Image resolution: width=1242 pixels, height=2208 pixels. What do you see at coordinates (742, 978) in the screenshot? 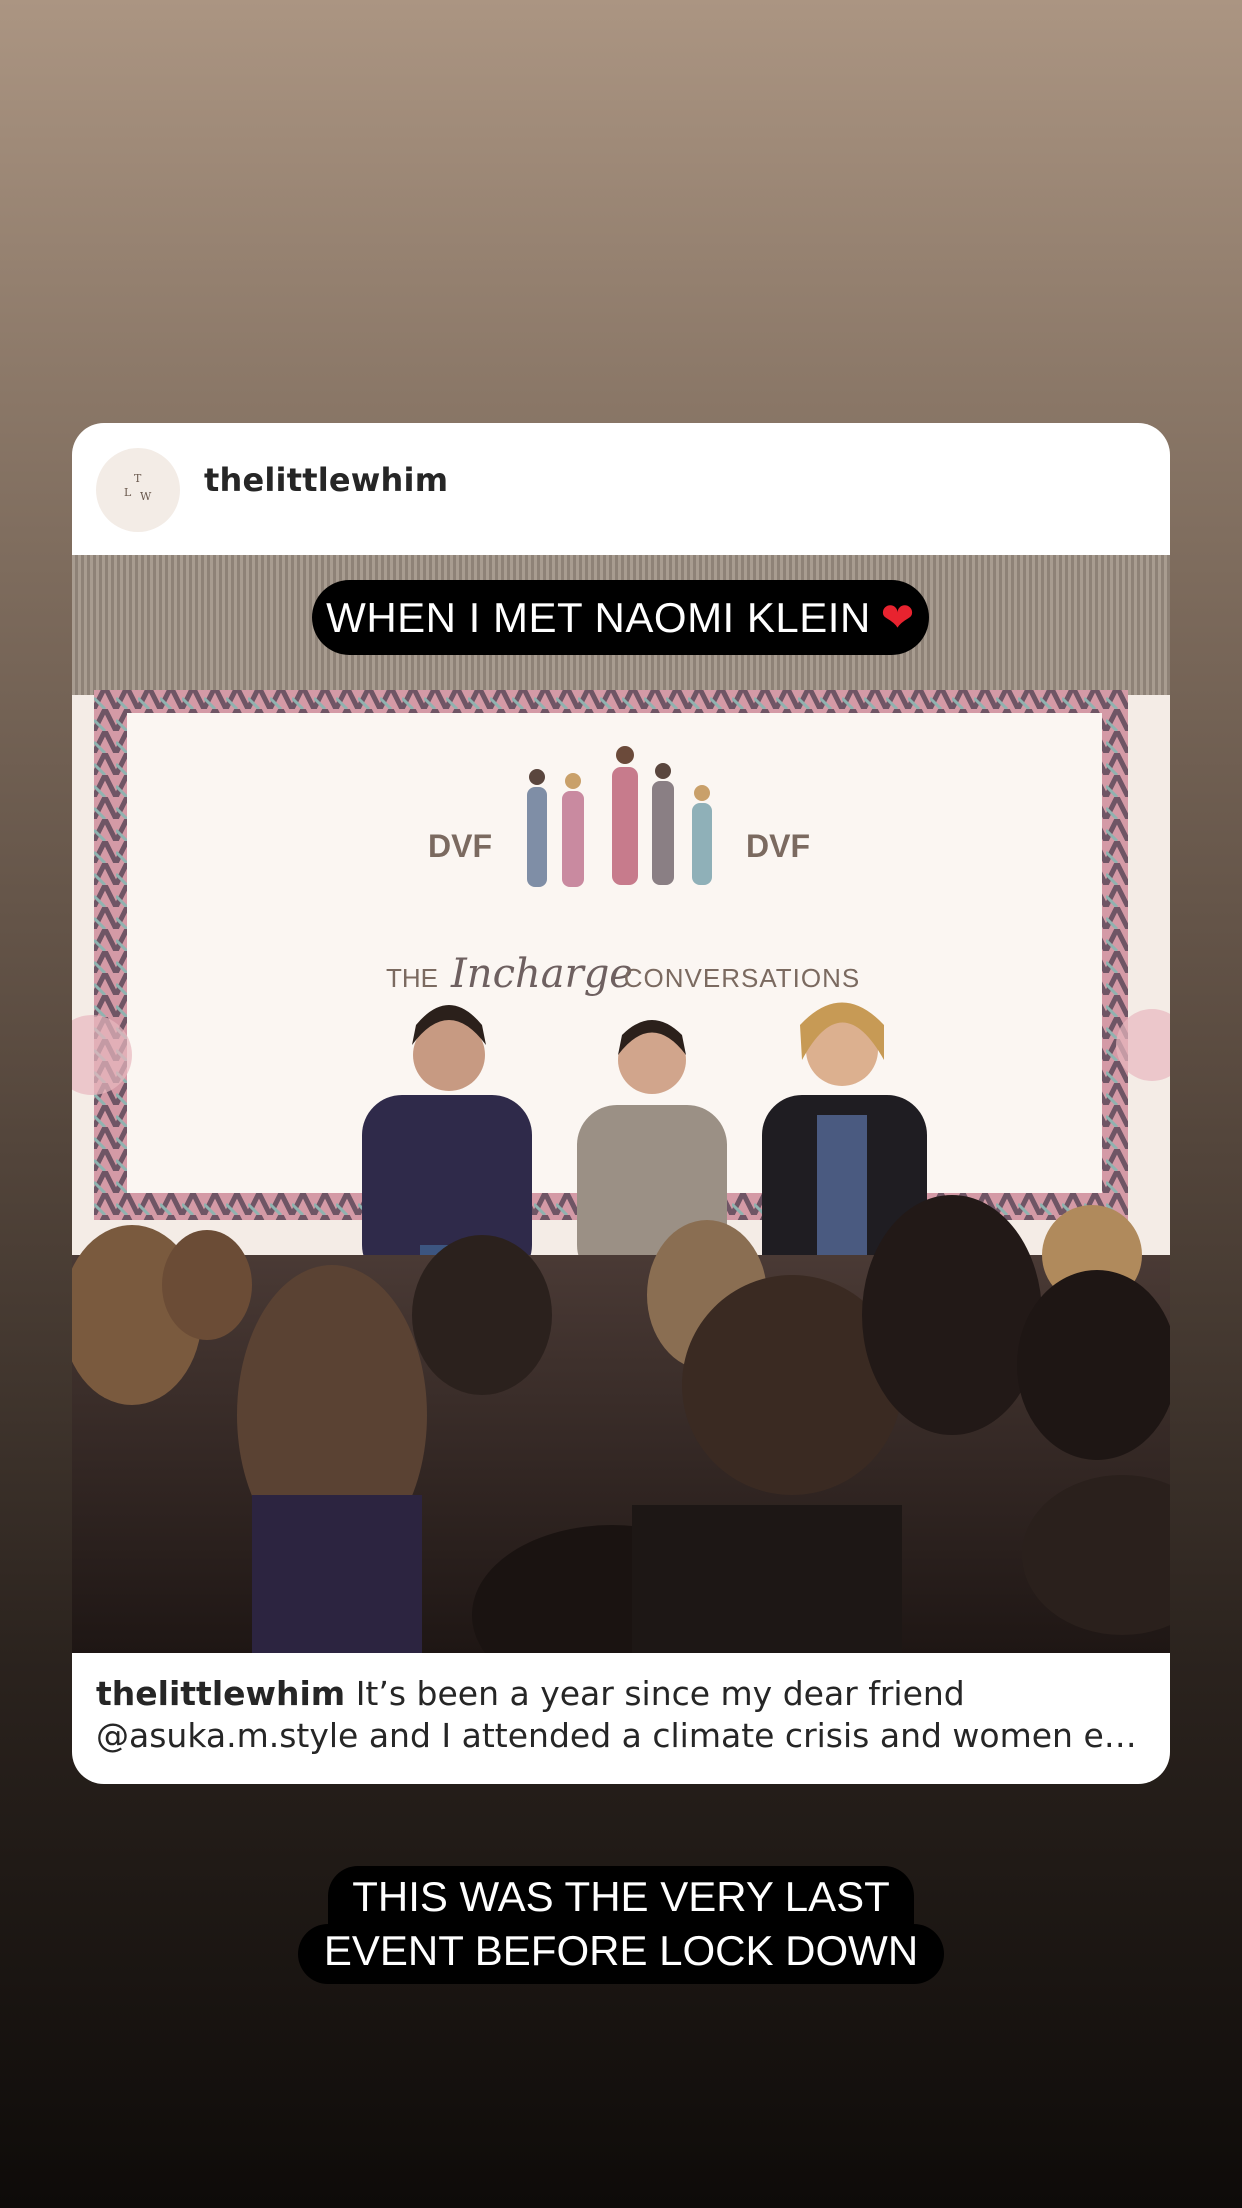
I see `banner-conversations: CONVERSATIONS` at bounding box center [742, 978].